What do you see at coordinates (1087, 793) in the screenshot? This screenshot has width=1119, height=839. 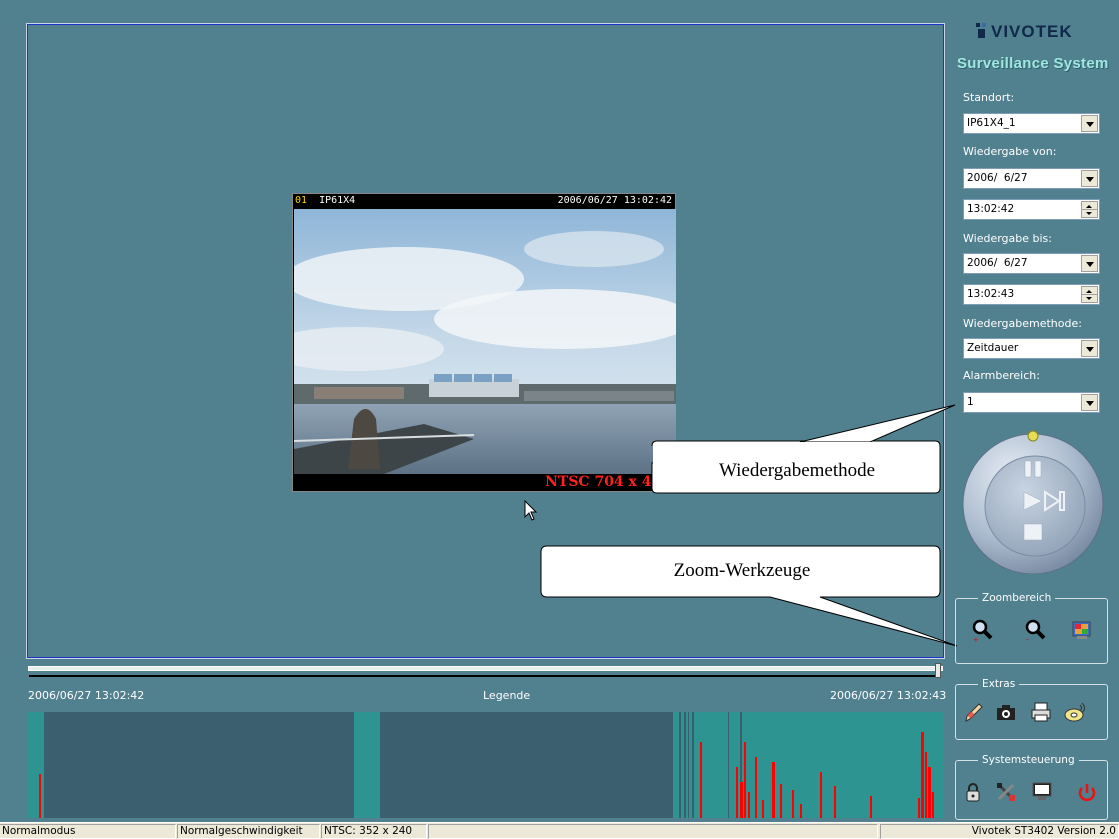 I see `power-icon` at bounding box center [1087, 793].